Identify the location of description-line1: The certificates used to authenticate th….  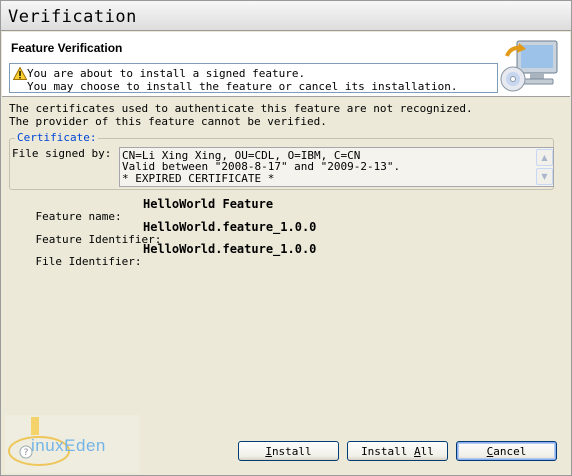
(241, 108).